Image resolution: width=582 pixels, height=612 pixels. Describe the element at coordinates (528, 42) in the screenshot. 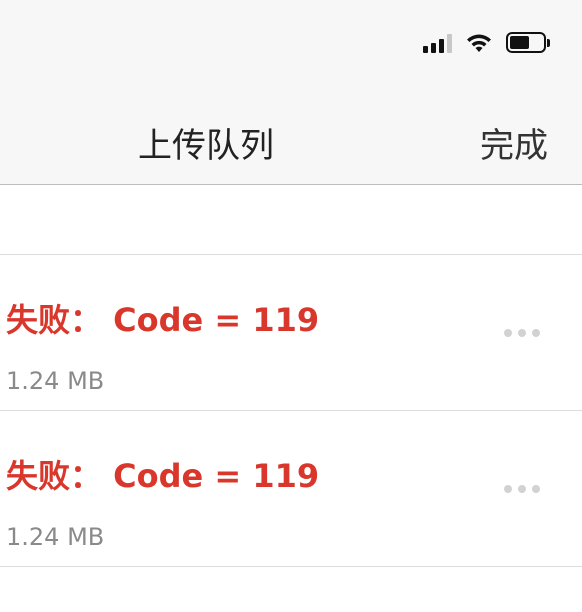

I see `battery-icon` at that location.